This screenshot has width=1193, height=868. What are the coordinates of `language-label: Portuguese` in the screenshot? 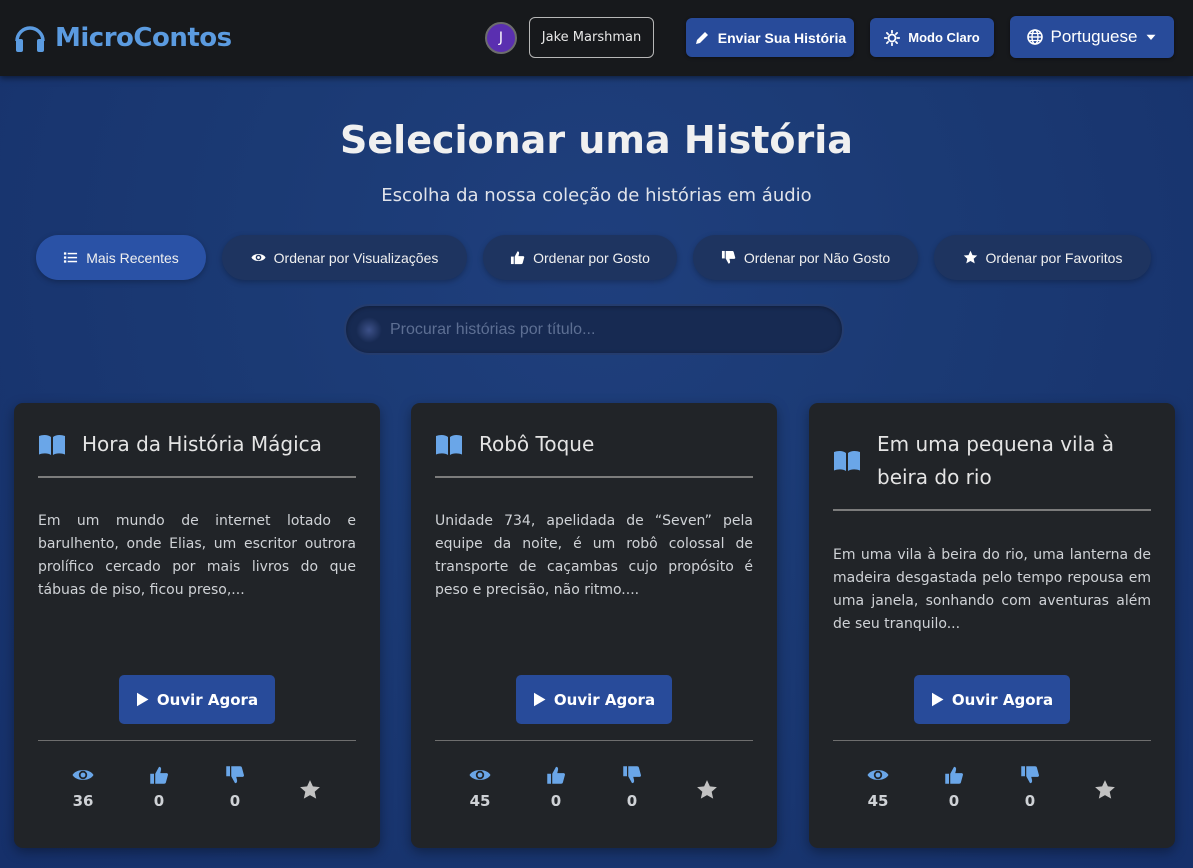 It's located at (1094, 36).